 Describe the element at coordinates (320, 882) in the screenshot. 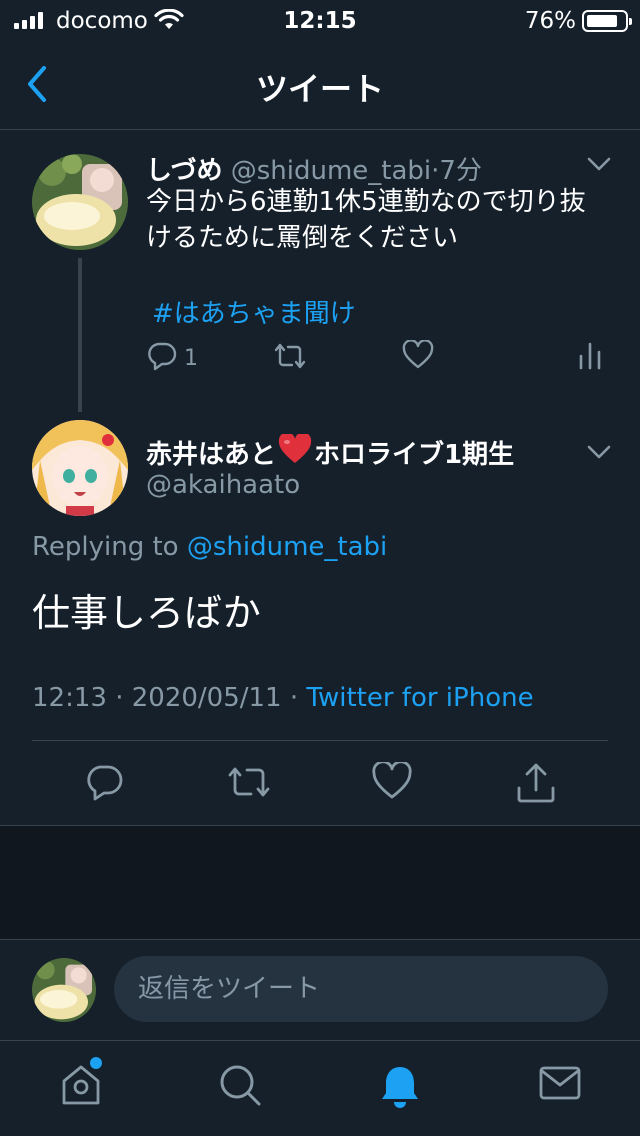

I see `empty-area` at that location.